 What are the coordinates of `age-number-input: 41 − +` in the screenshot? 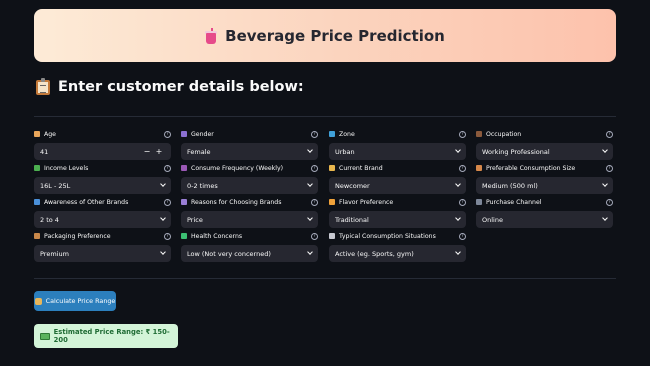 It's located at (102, 151).